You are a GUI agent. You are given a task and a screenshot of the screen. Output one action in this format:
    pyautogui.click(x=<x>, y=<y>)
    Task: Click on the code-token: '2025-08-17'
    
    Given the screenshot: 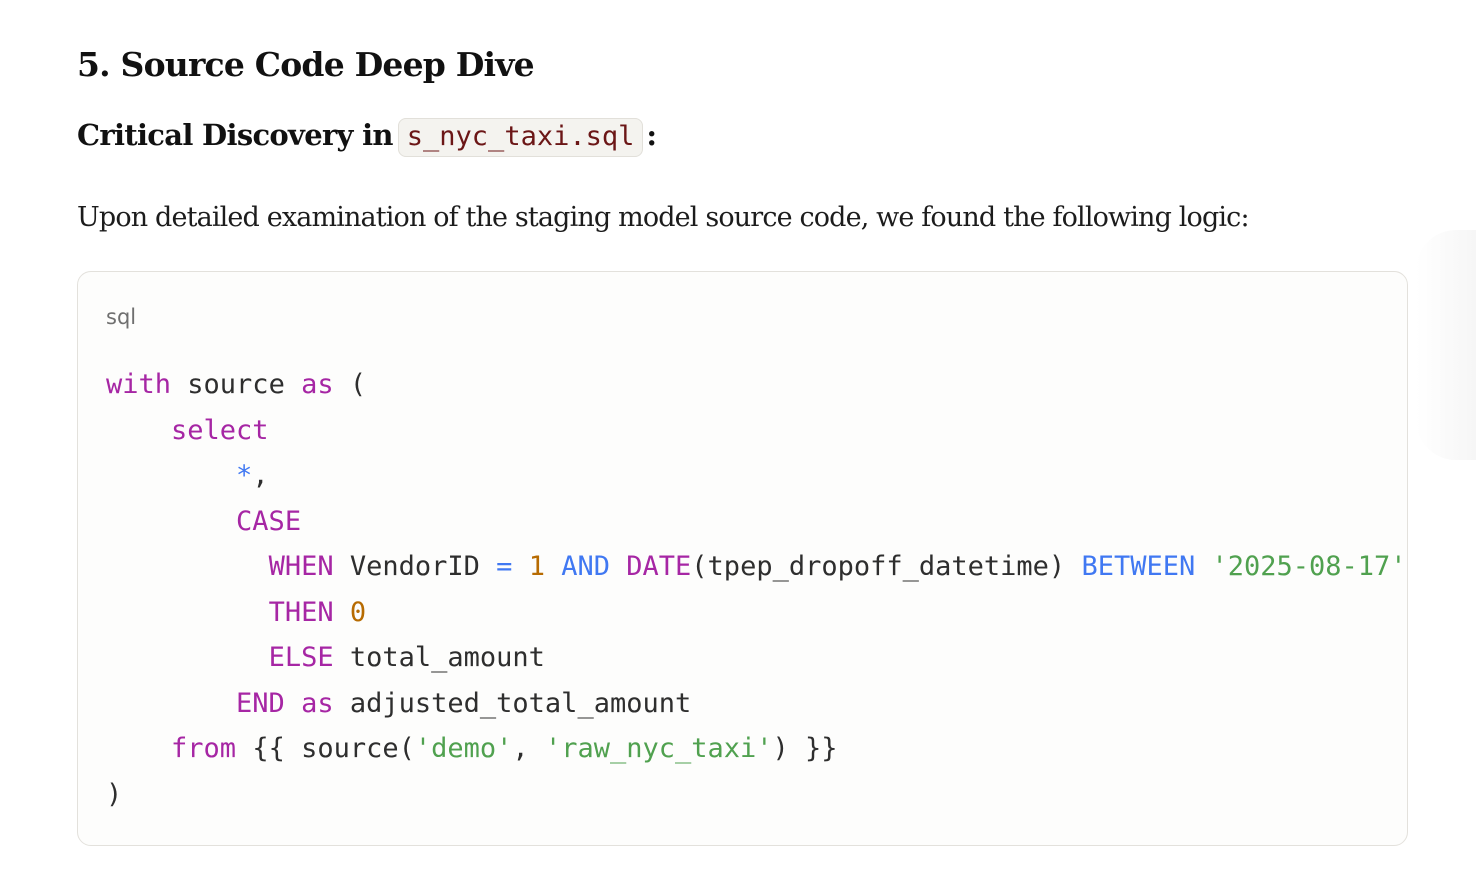 What is the action you would take?
    pyautogui.click(x=1309, y=566)
    